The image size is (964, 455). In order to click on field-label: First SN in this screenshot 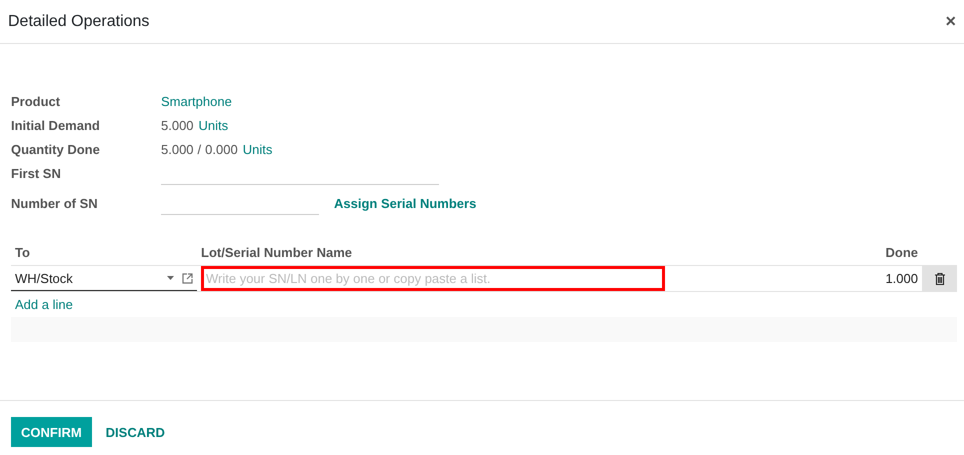, I will do `click(36, 174)`.